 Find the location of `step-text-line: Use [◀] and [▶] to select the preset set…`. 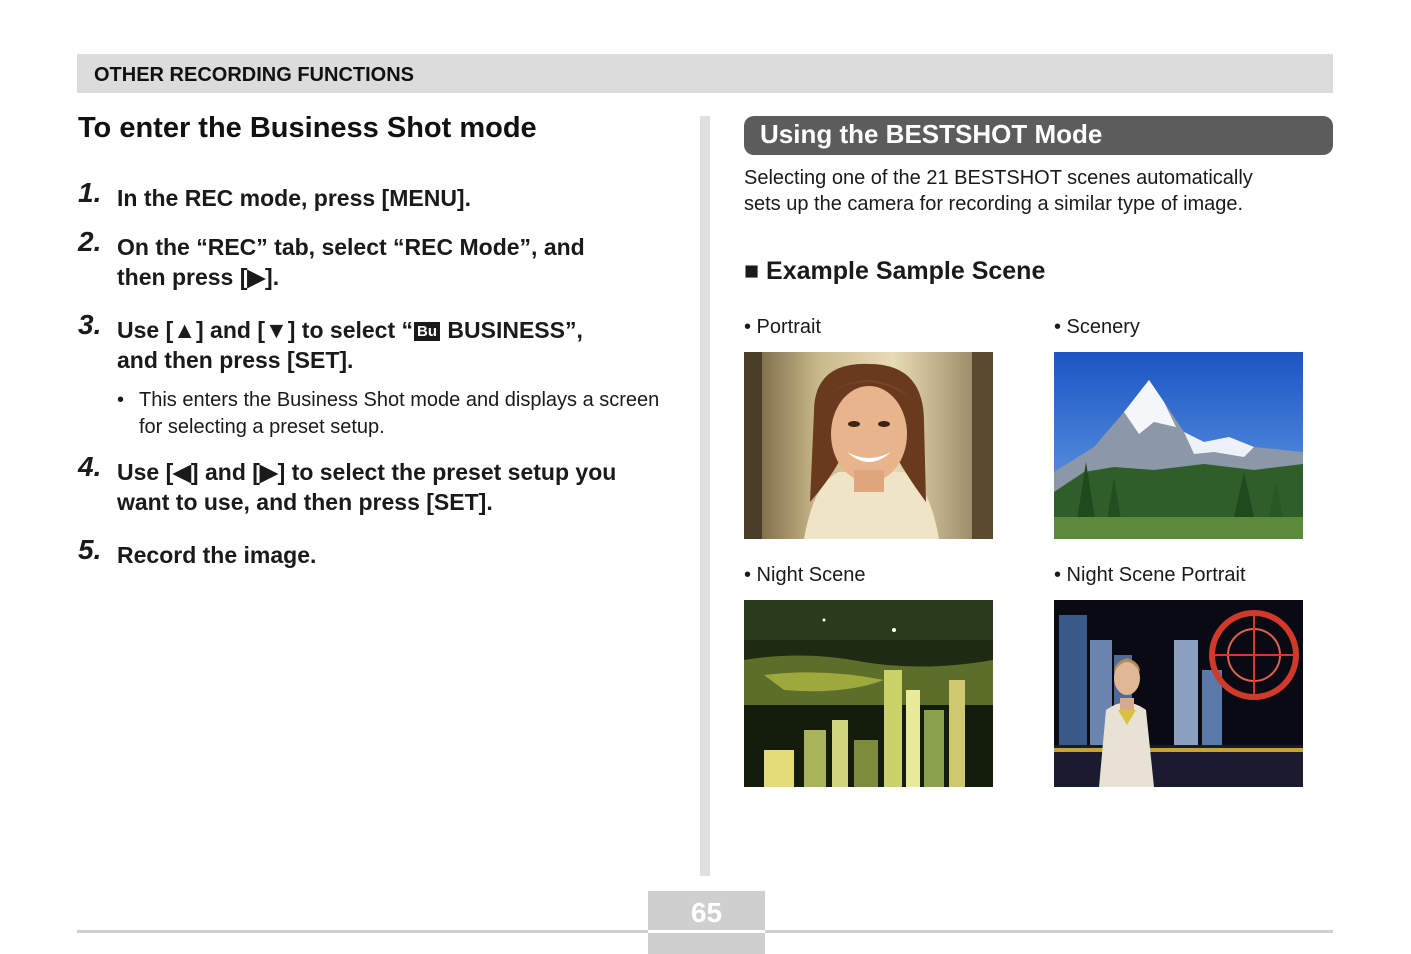

step-text-line: Use [◀] and [▶] to select the preset set… is located at coordinates (367, 472).